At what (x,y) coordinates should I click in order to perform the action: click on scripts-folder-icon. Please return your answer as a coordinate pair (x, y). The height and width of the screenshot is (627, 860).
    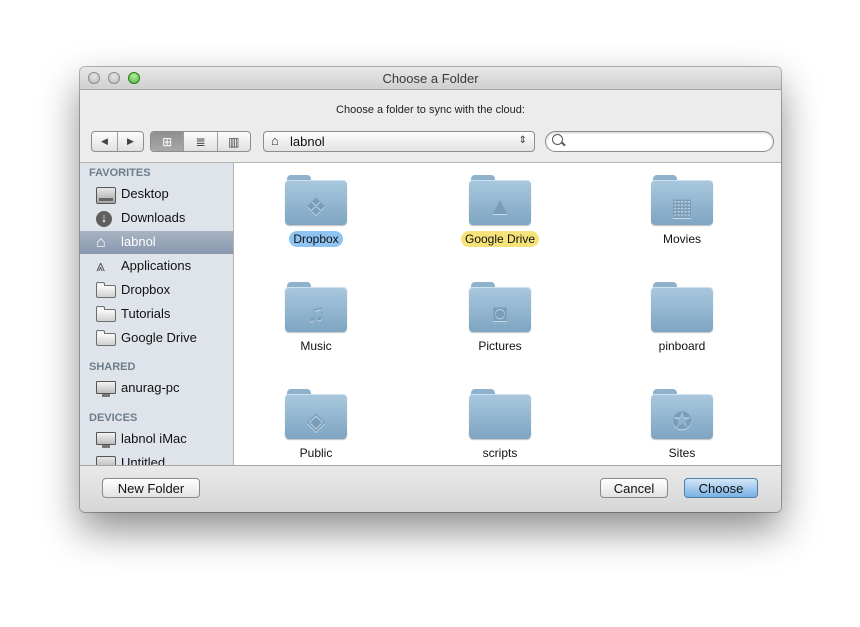
    Looking at the image, I should click on (500, 414).